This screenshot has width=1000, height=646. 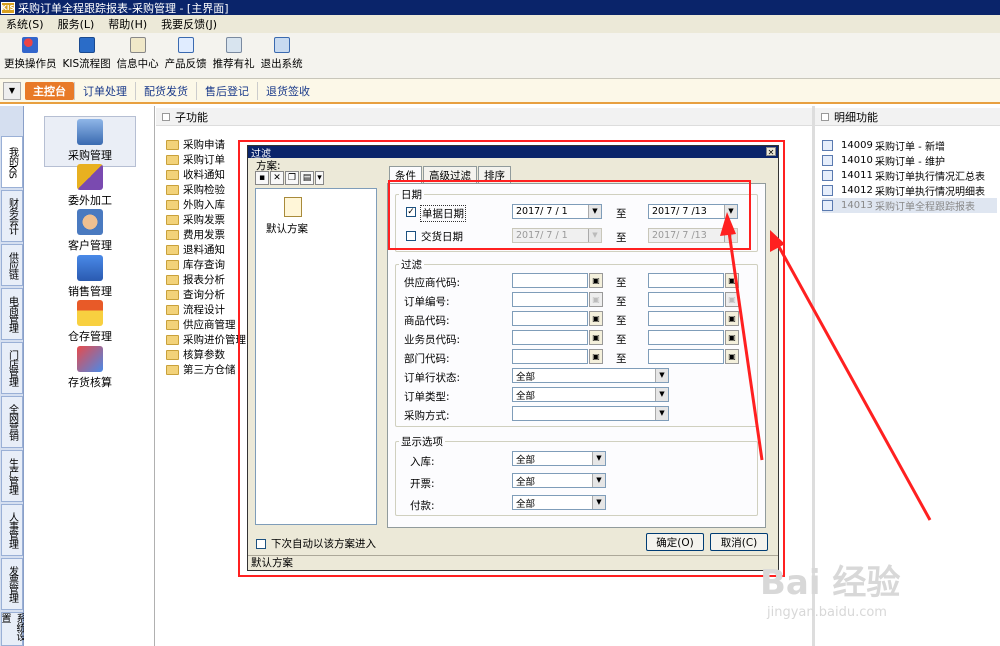 I want to click on flowchart-icon, so click(x=86, y=45).